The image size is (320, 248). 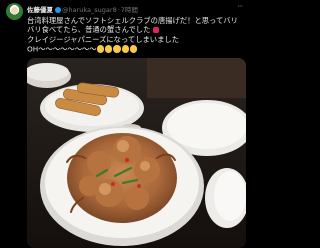 What do you see at coordinates (89, 10) in the screenshot?
I see `handle: @haruka_sugar8` at bounding box center [89, 10].